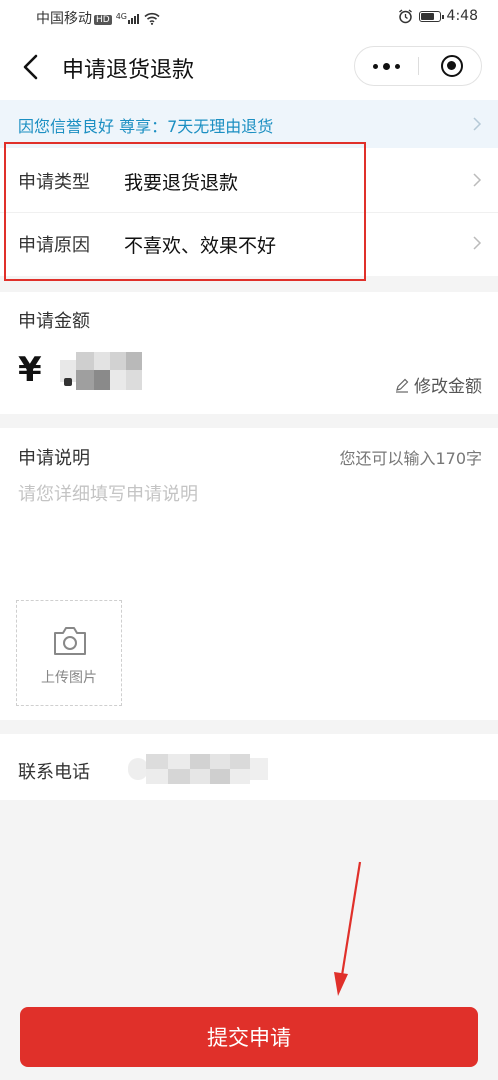 This screenshot has height=1080, width=498. I want to click on contact-phone-label: 联系电话, so click(54, 772).